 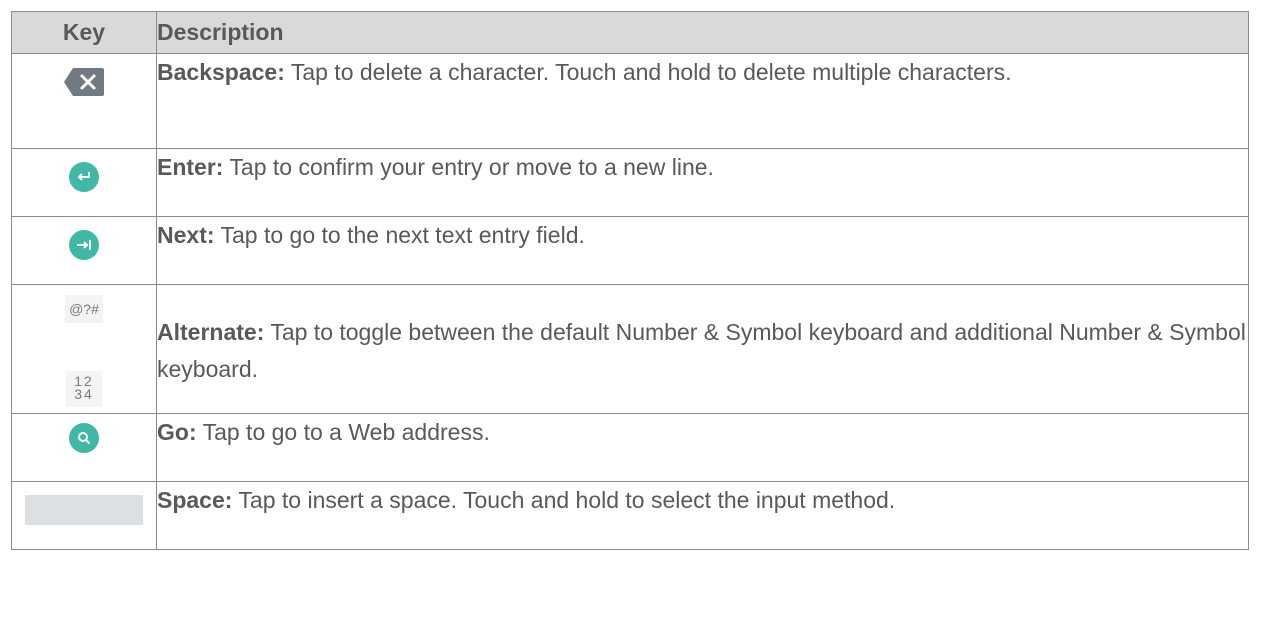 What do you see at coordinates (84, 84) in the screenshot?
I see `backspace-icon` at bounding box center [84, 84].